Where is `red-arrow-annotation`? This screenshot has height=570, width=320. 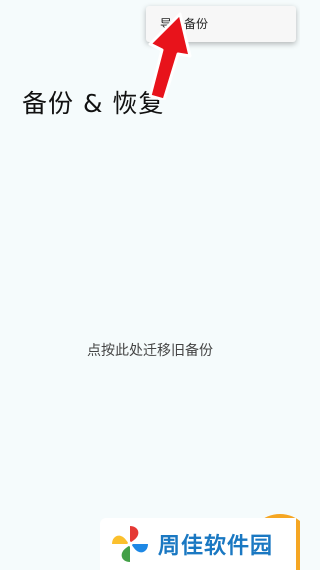
red-arrow-annotation is located at coordinates (170, 56).